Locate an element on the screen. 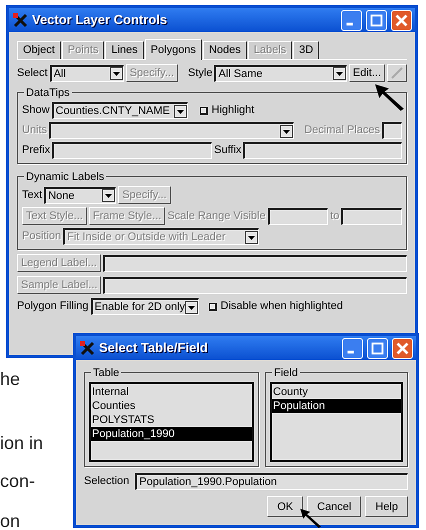 The image size is (426, 530). units-dropdown is located at coordinates (171, 130).